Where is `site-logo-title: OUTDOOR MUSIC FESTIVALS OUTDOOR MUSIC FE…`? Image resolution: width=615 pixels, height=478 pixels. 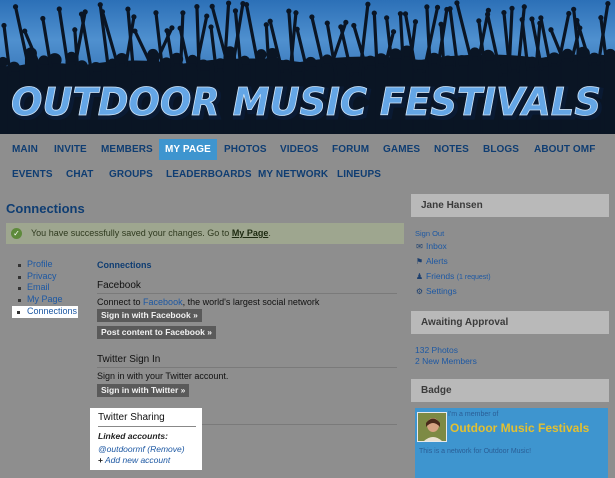 site-logo-title: OUTDOOR MUSIC FESTIVALS OUTDOOR MUSIC FE… is located at coordinates (307, 101).